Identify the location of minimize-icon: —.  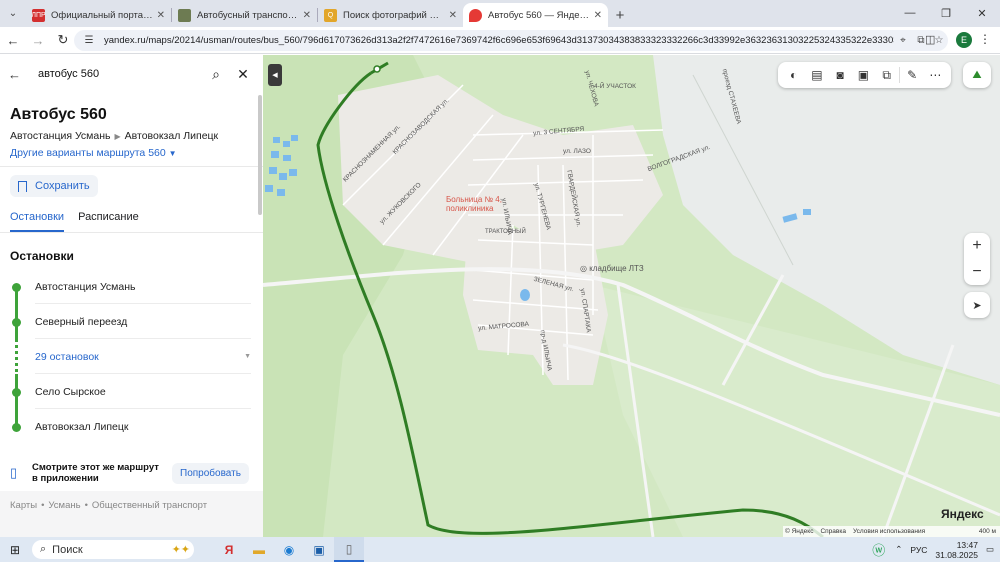
(910, 13).